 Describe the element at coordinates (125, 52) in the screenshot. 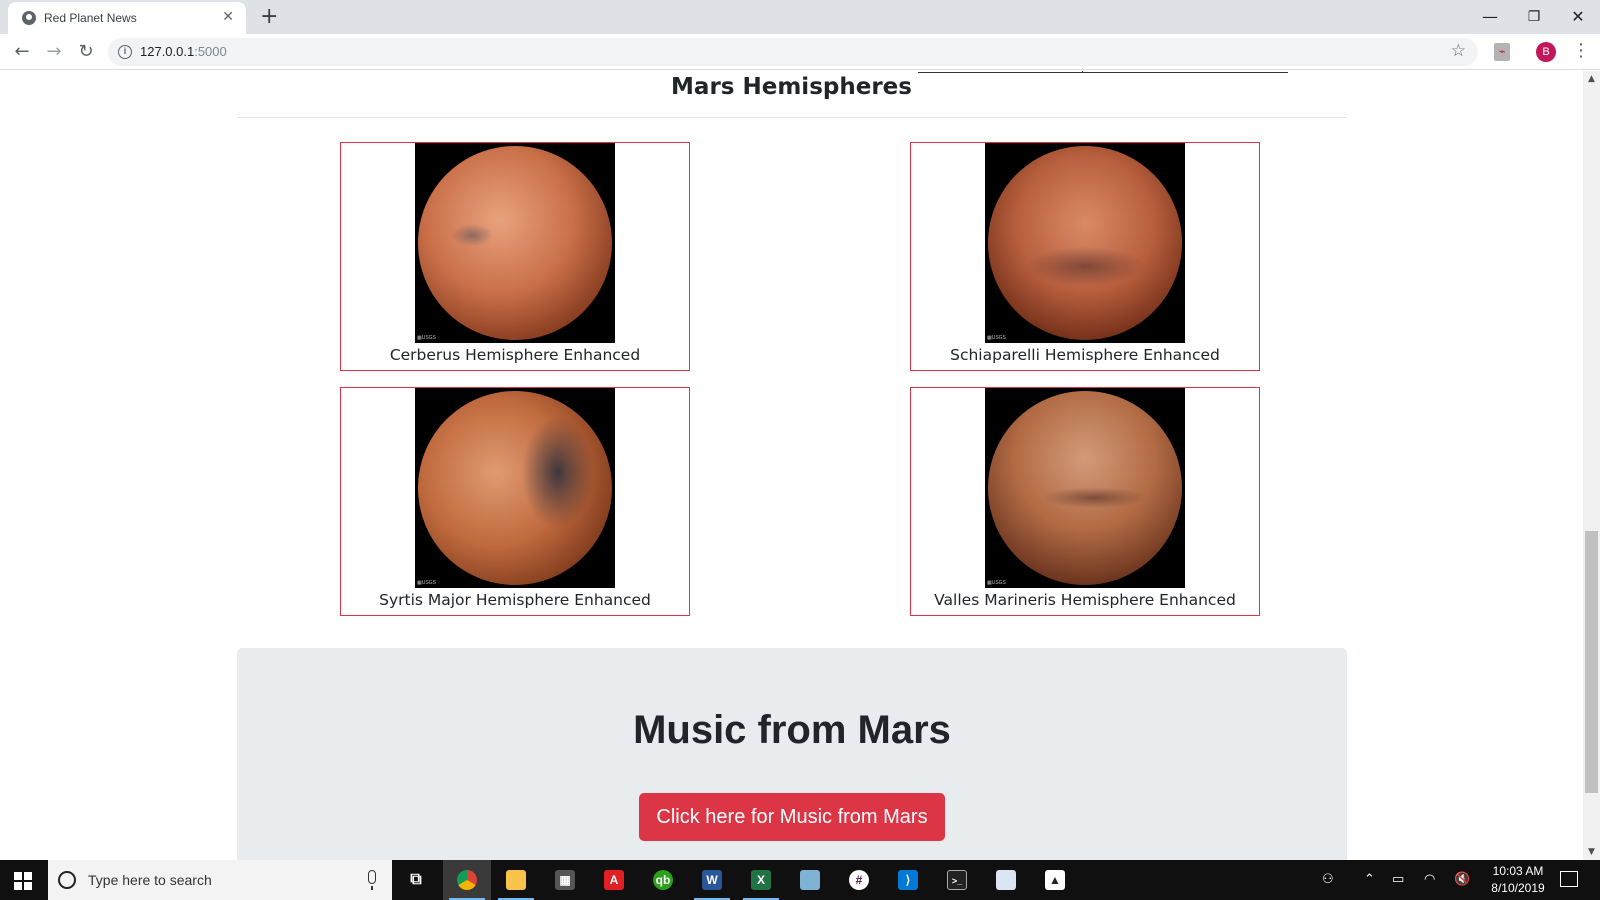

I see `info-icon: i` at that location.